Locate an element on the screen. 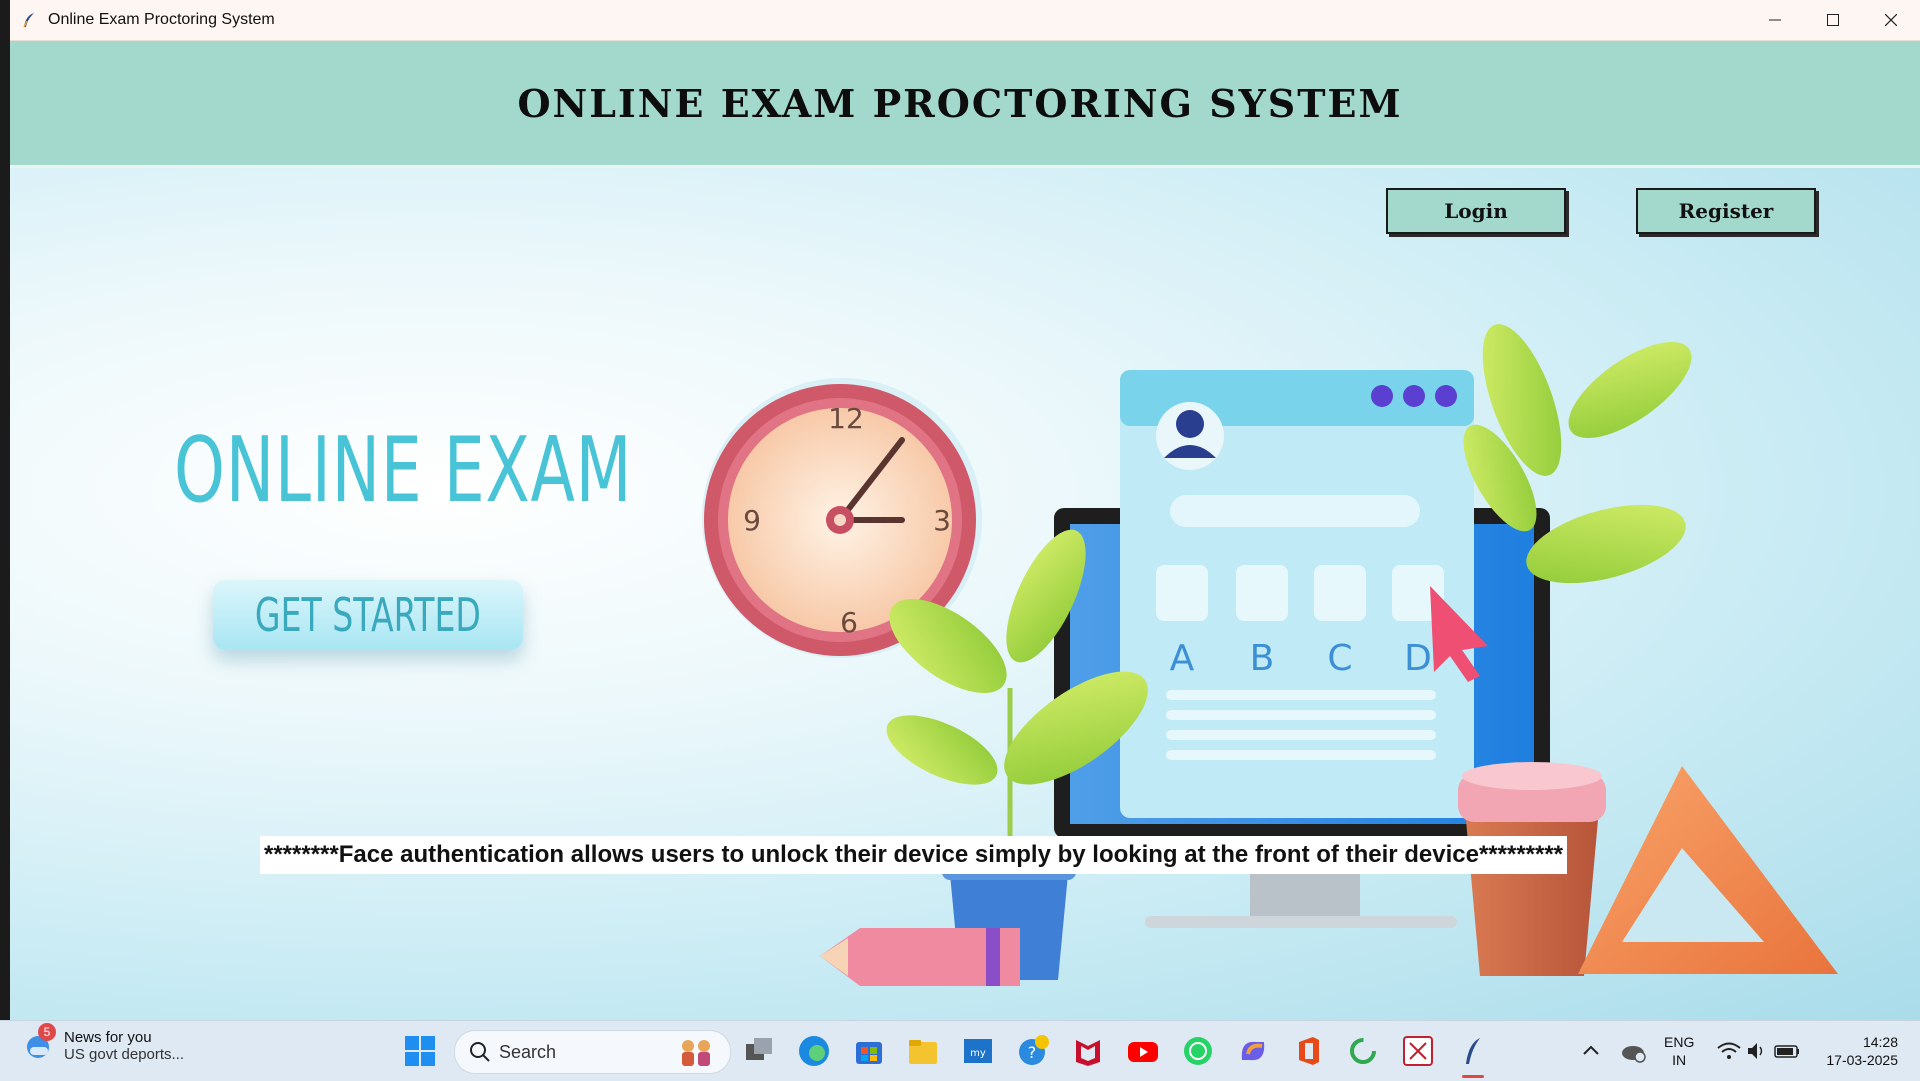  pencil-illustration is located at coordinates (920, 957).